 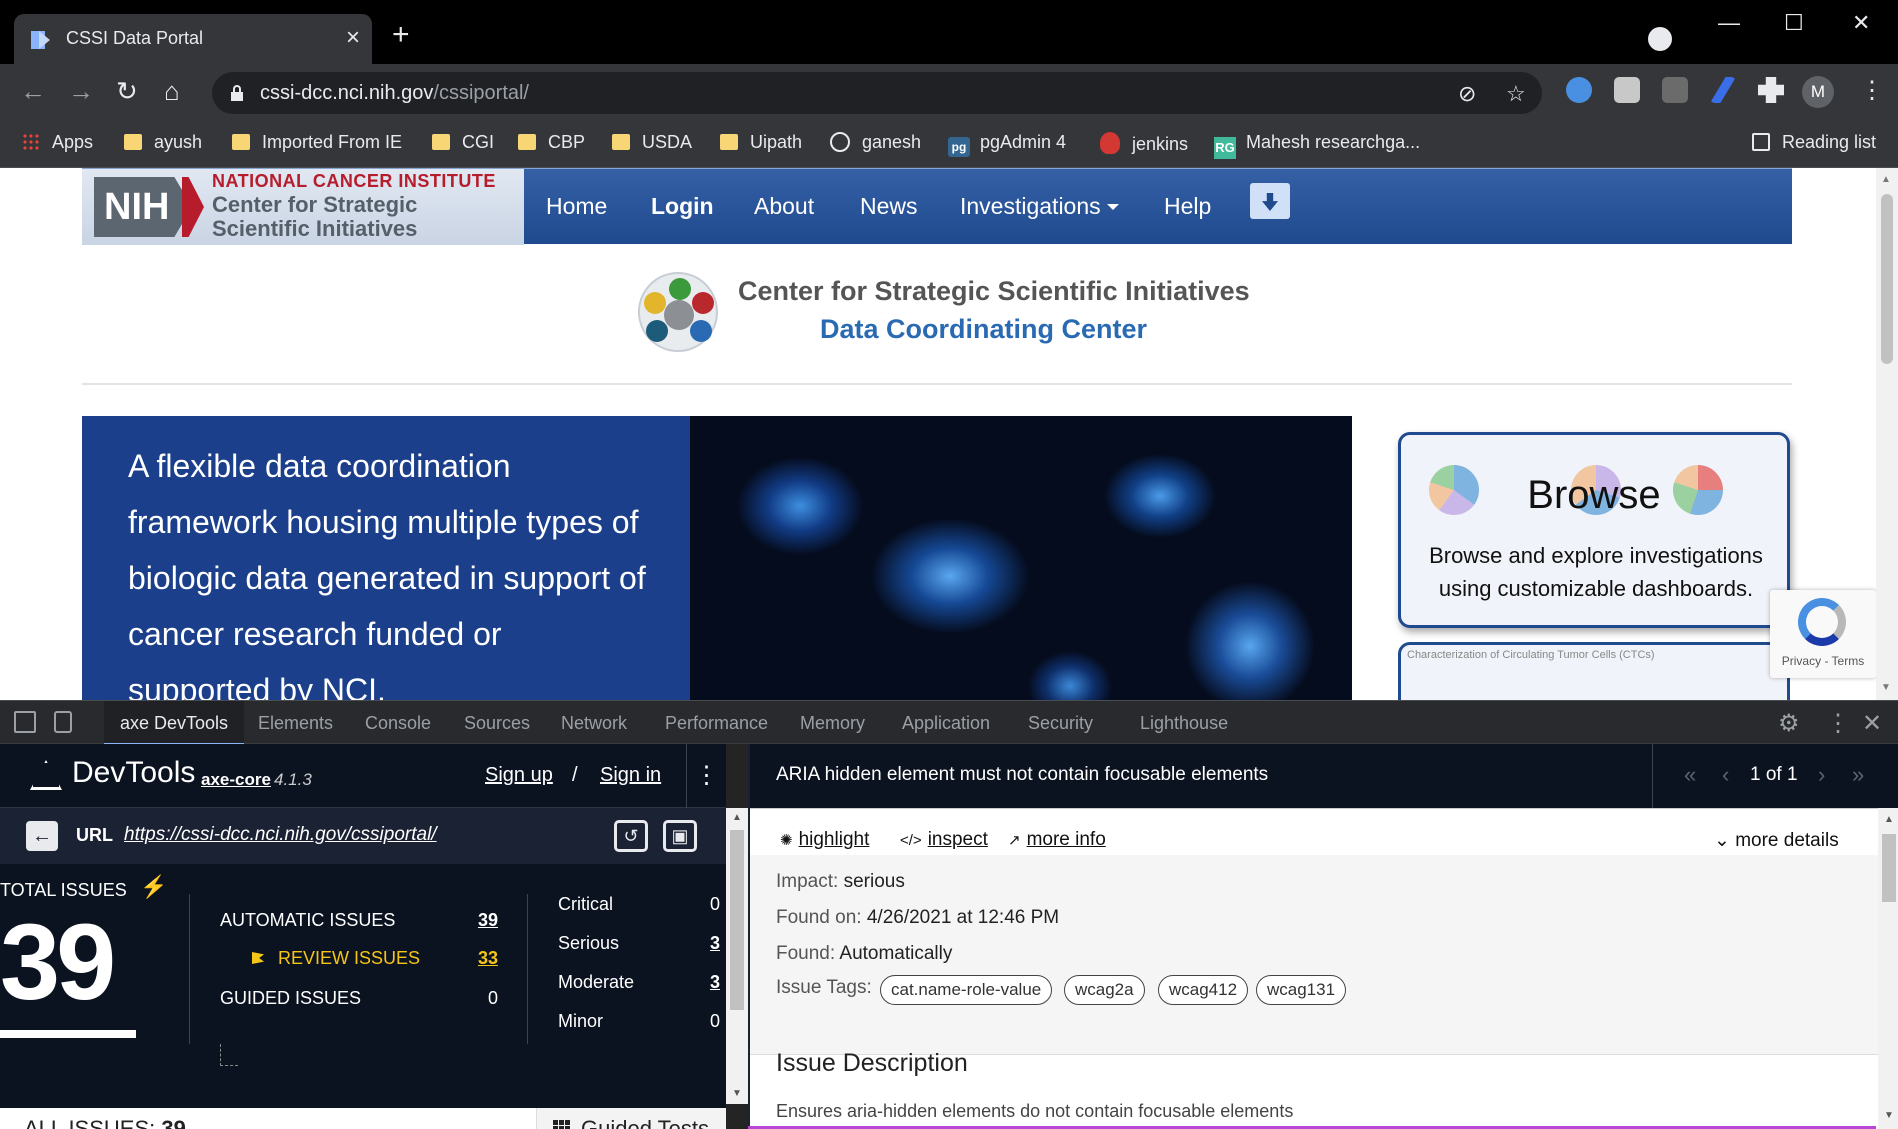 I want to click on bookmark-imported-from-ie: Imported From IE, so click(x=317, y=142).